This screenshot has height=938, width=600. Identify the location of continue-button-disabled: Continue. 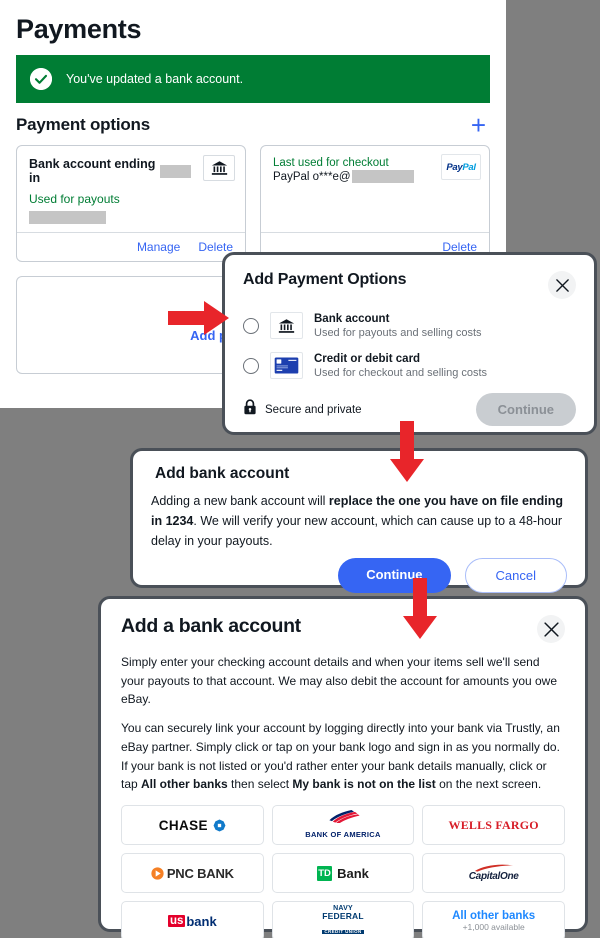
(525, 409).